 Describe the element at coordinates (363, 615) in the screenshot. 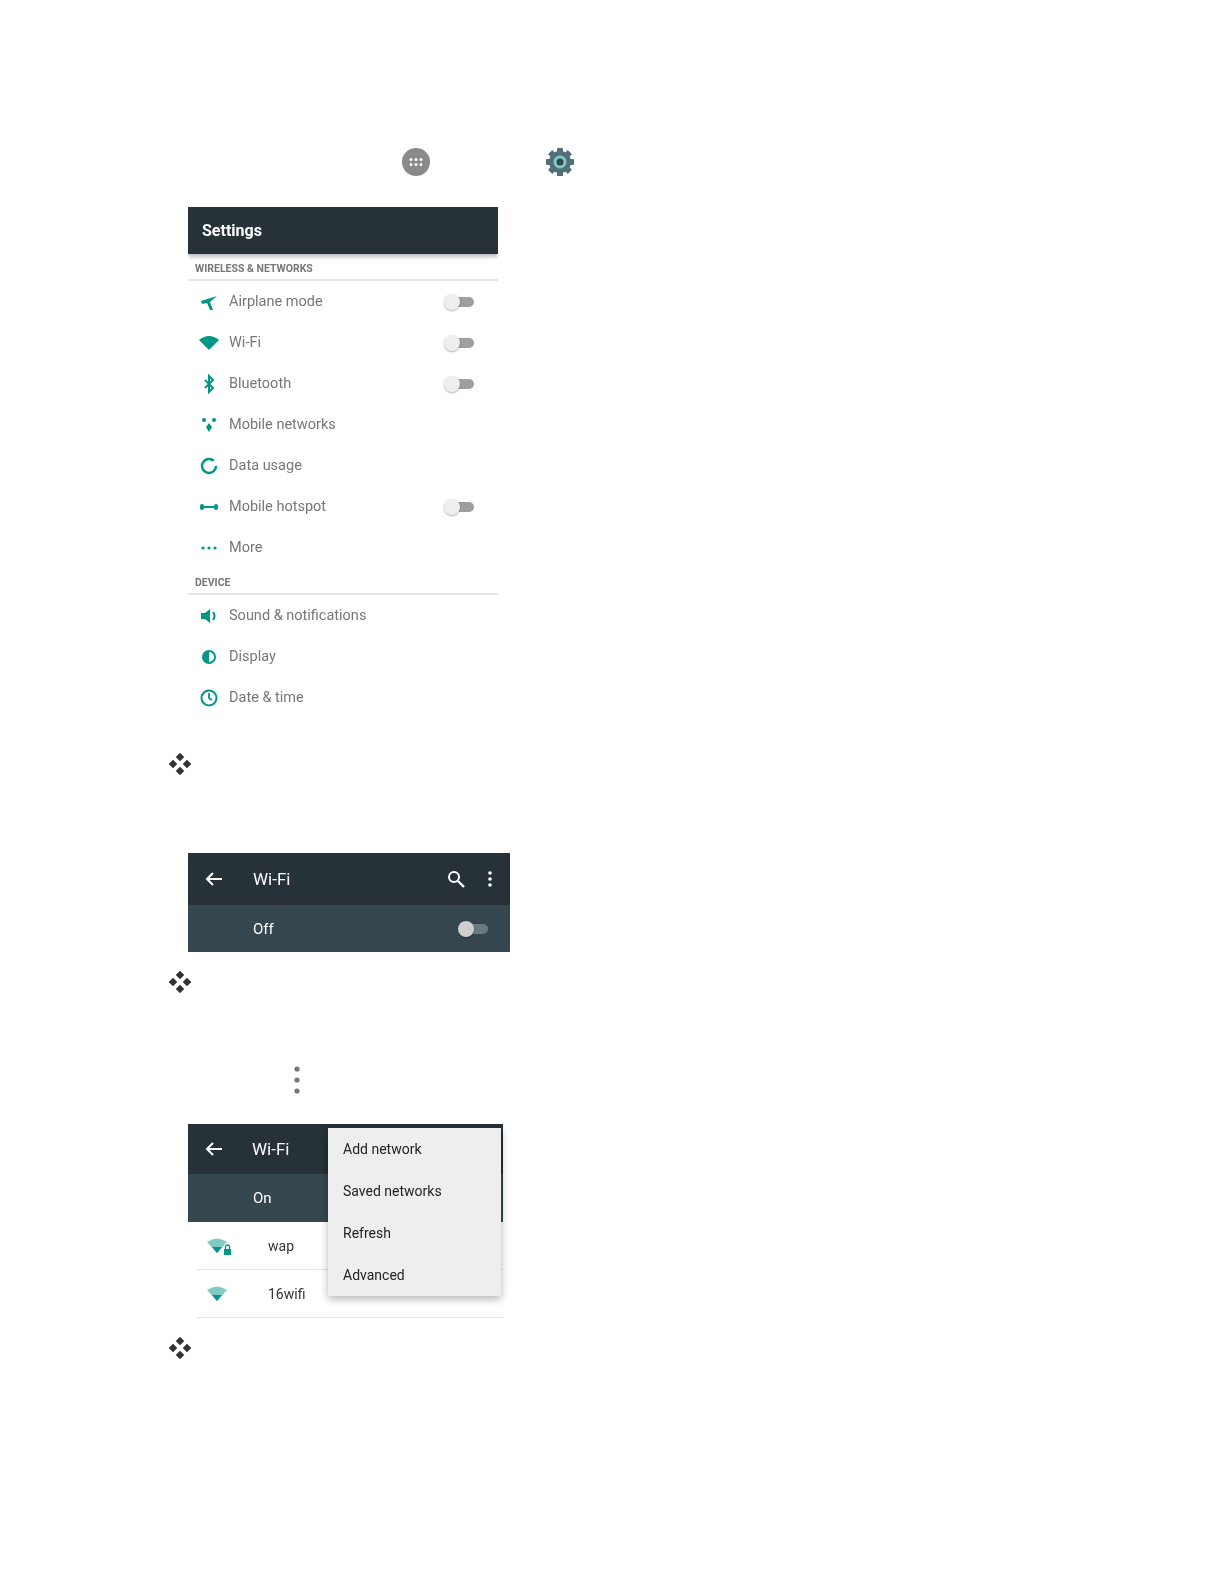

I see `setting-label: Sound & notifications` at that location.